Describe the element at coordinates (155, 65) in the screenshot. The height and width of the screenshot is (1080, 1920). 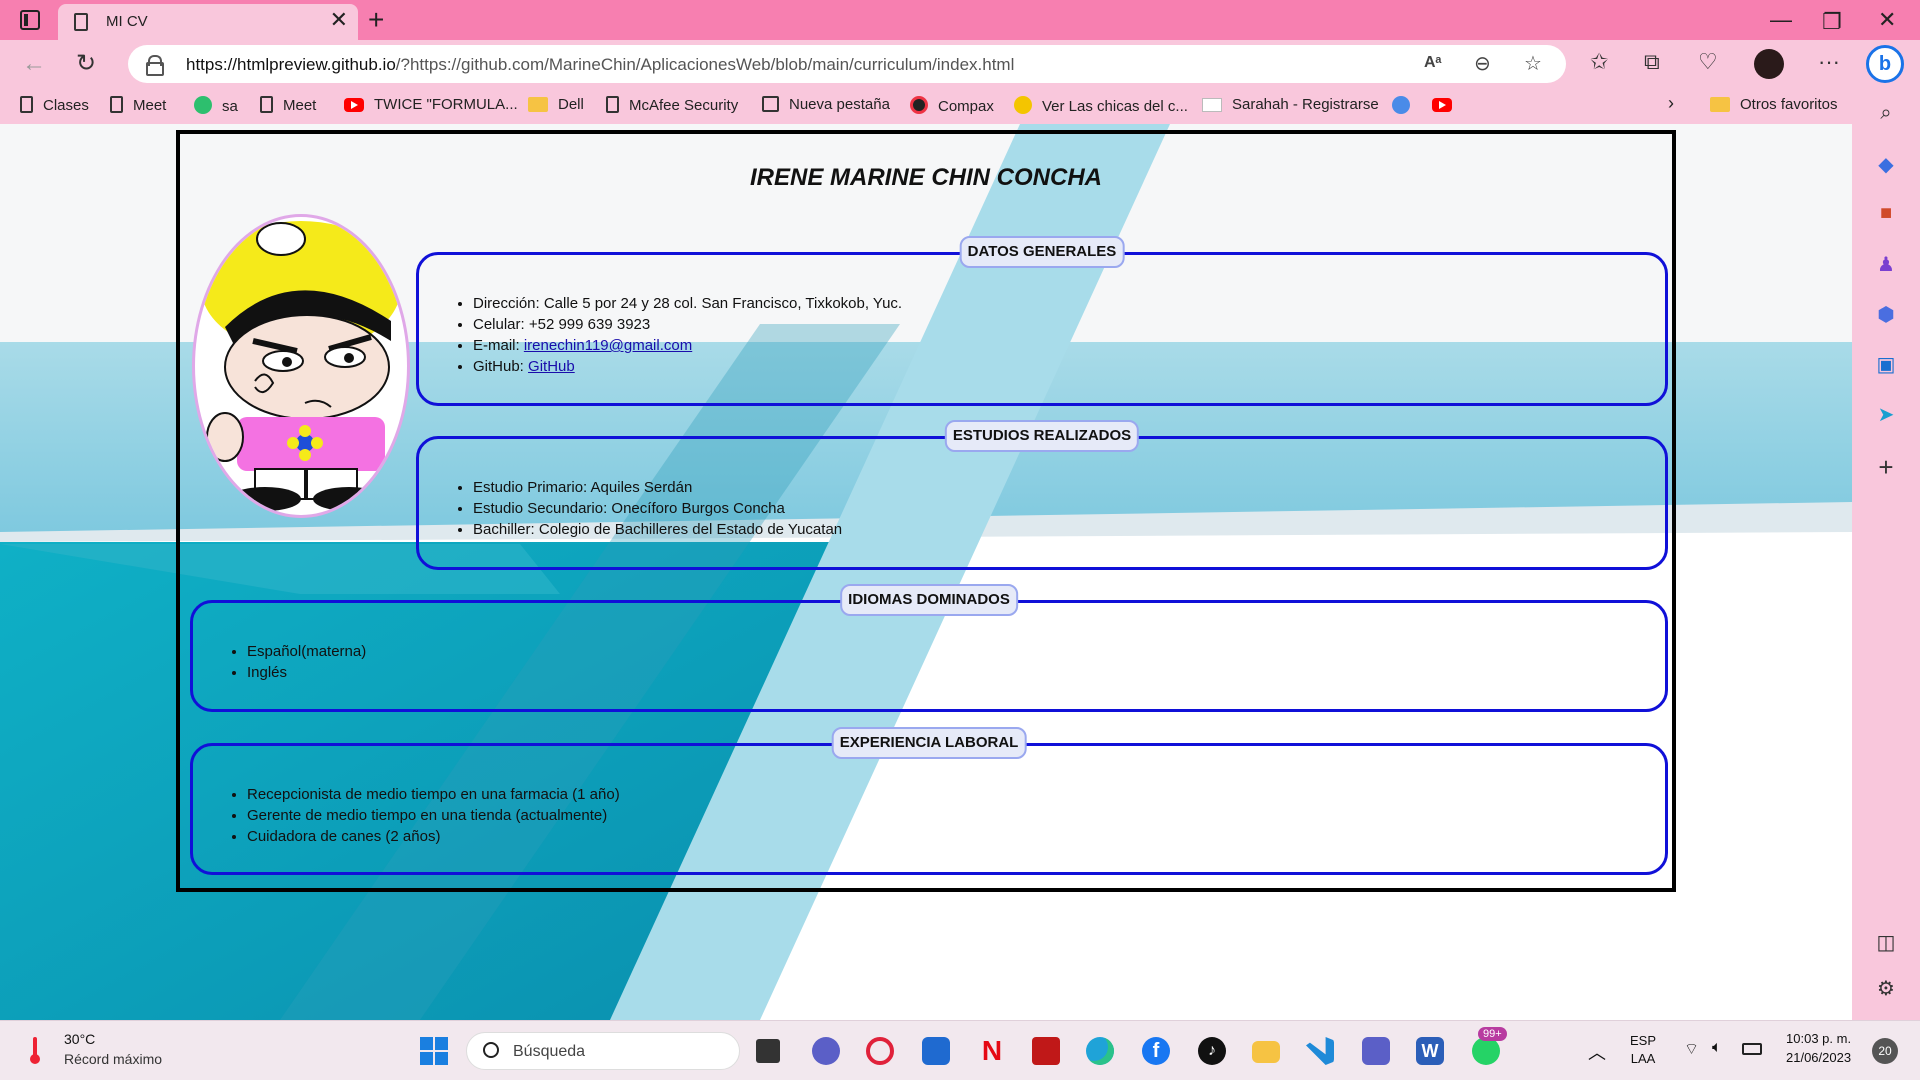
I see `lock-icon` at that location.